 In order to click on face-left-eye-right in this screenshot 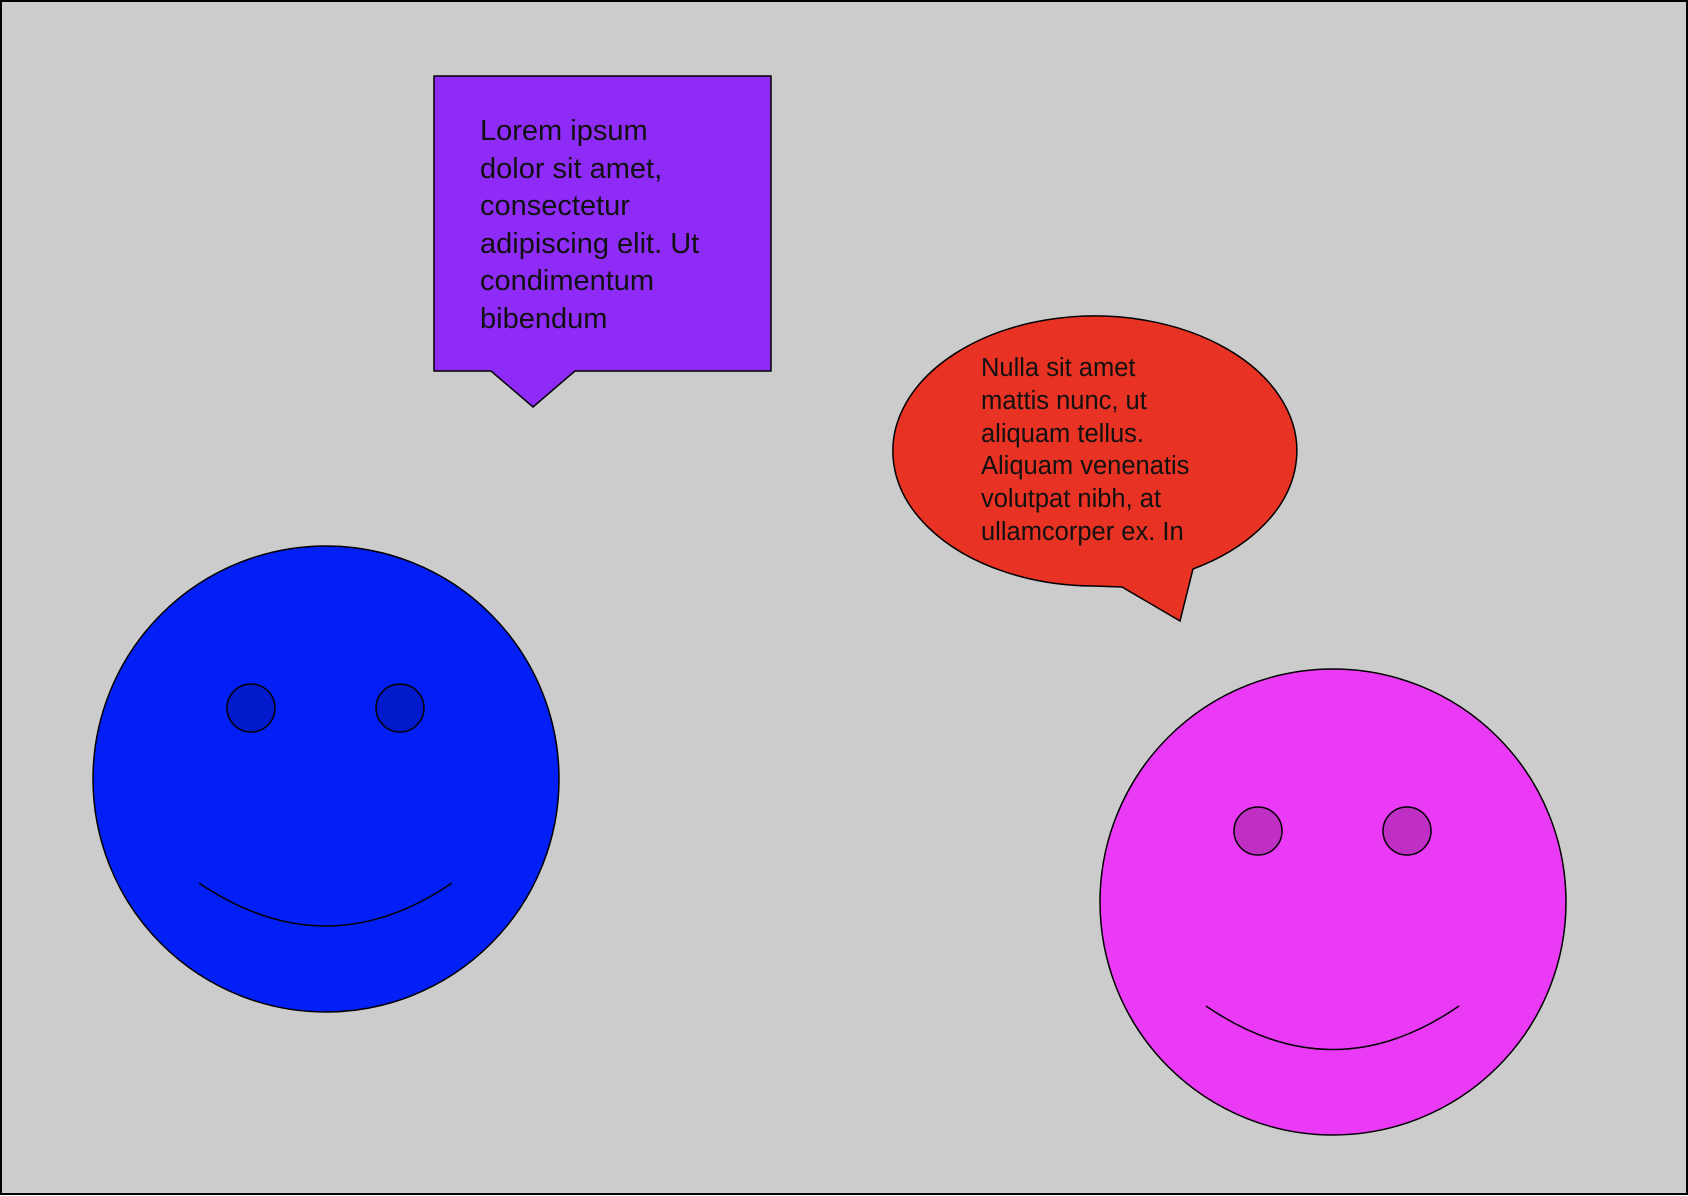, I will do `click(400, 708)`.